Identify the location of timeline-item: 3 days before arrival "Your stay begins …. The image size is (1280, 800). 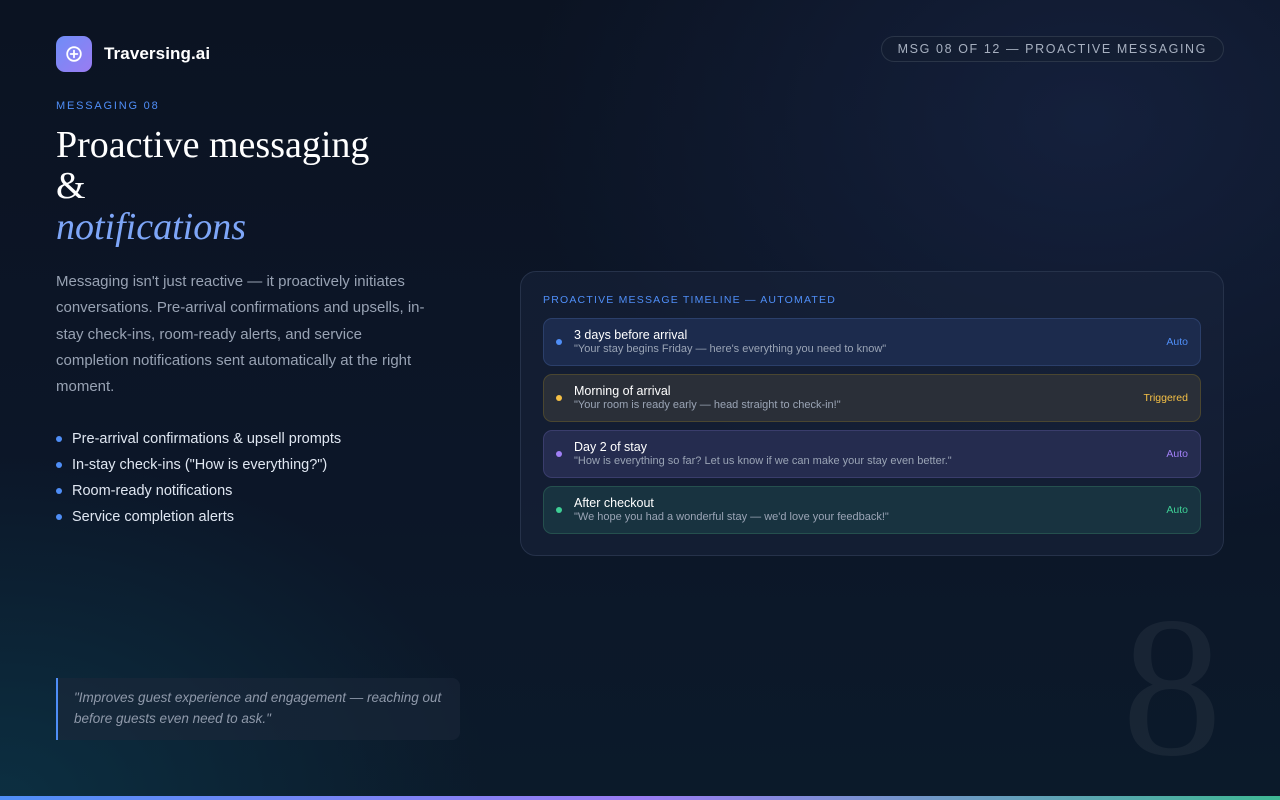
(872, 342).